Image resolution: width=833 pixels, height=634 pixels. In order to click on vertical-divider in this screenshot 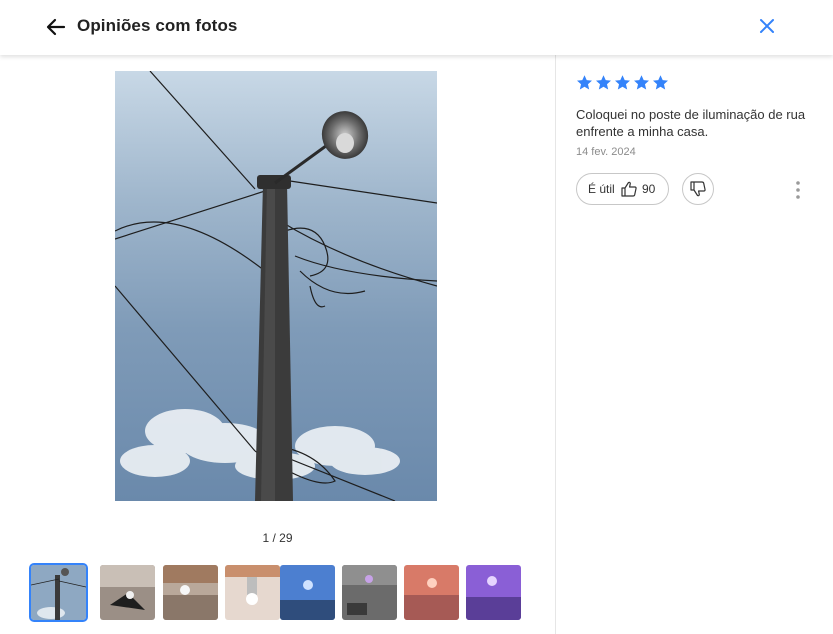, I will do `click(555, 344)`.